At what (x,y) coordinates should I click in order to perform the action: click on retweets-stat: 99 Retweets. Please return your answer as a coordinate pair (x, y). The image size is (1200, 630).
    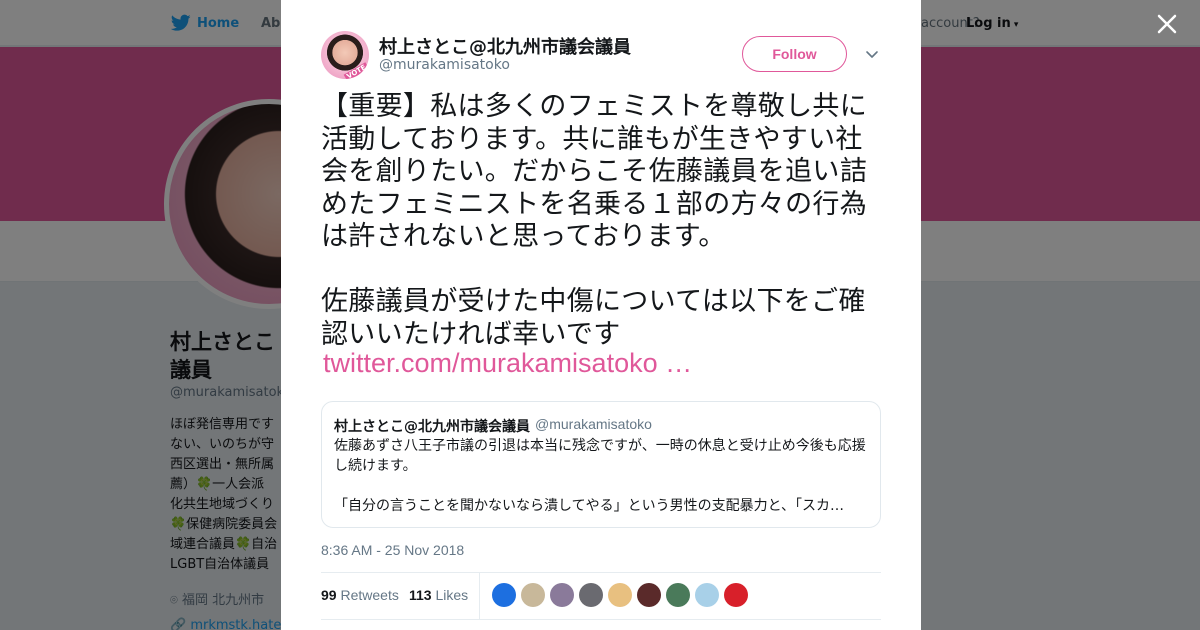
    Looking at the image, I should click on (360, 595).